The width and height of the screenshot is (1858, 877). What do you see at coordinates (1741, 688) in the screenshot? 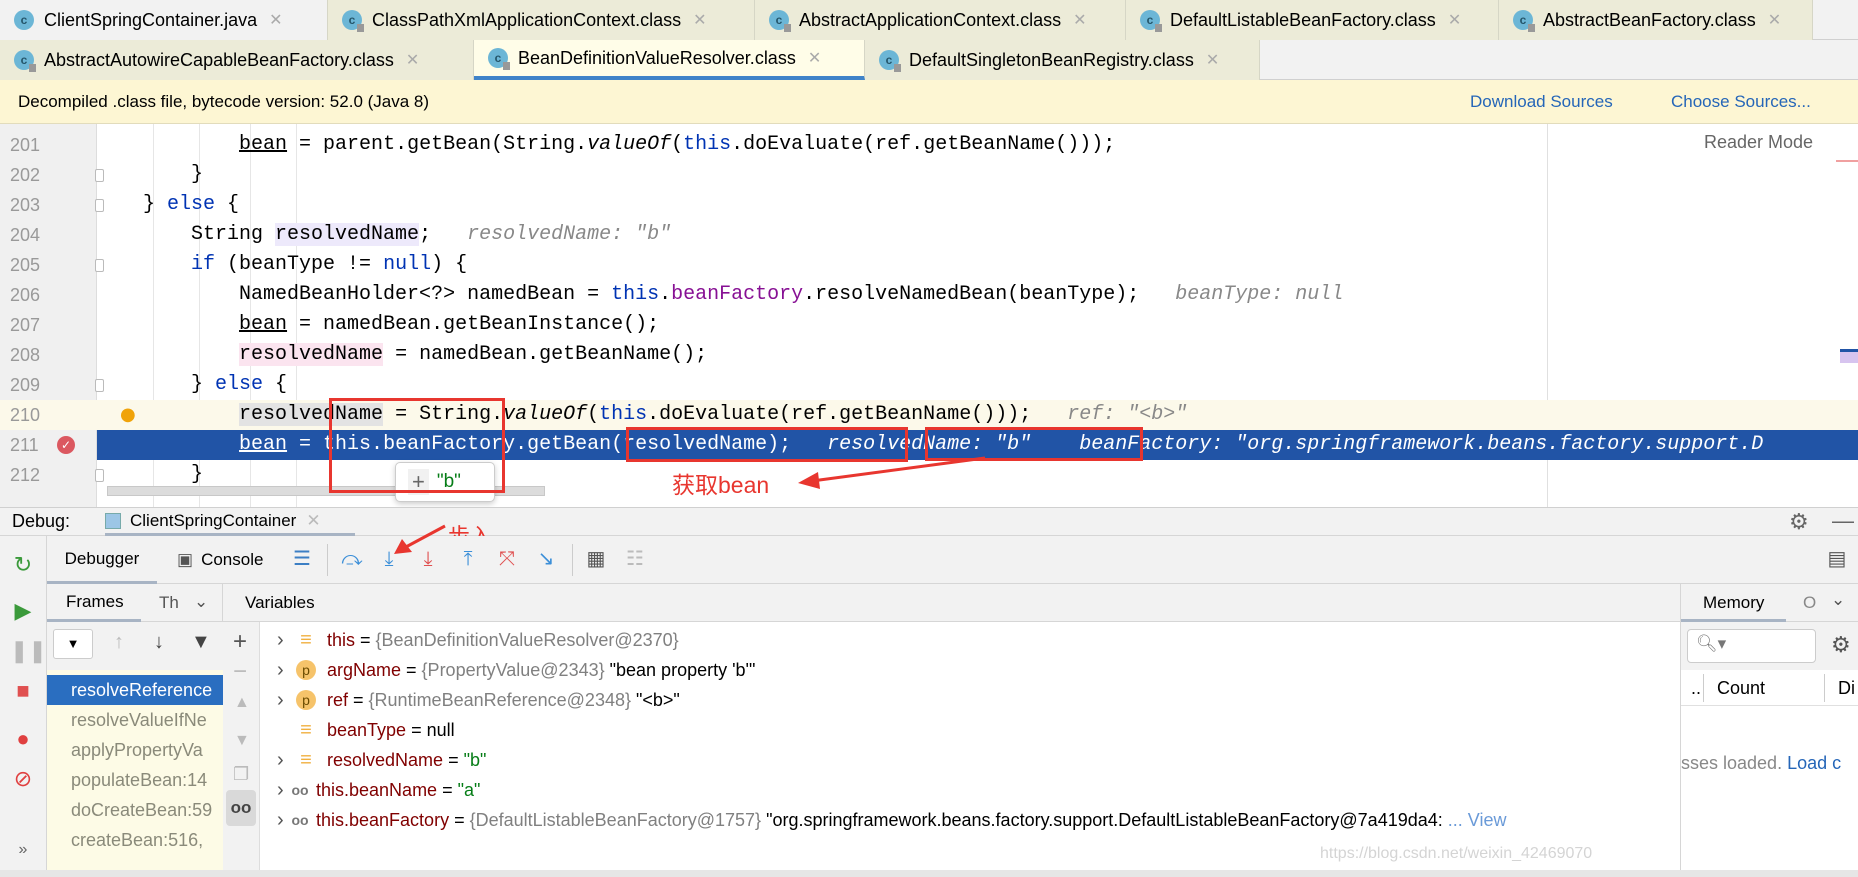
I see `column-count: Count` at bounding box center [1741, 688].